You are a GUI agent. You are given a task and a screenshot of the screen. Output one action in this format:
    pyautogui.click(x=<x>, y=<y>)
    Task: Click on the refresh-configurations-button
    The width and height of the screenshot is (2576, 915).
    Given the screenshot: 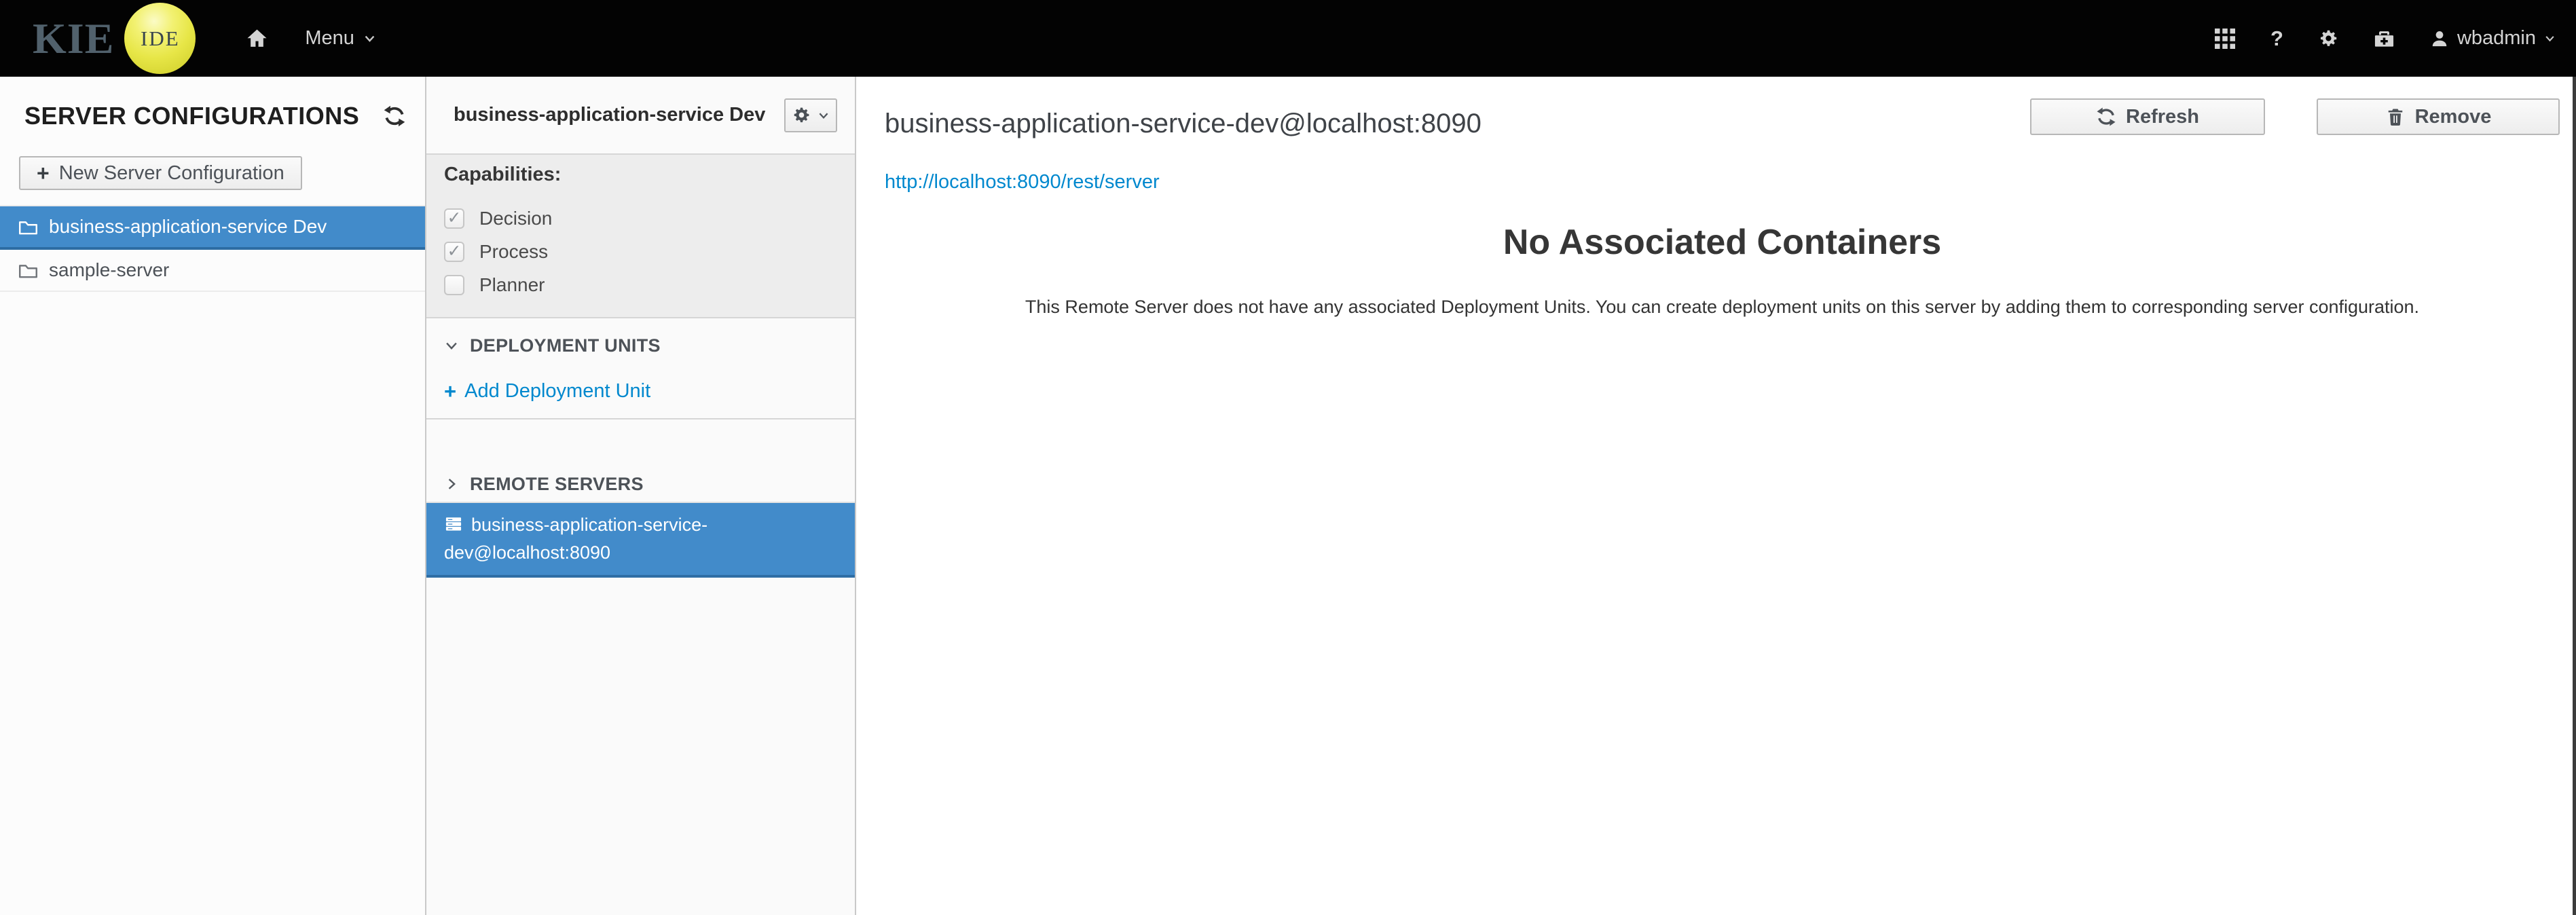 What is the action you would take?
    pyautogui.click(x=395, y=116)
    